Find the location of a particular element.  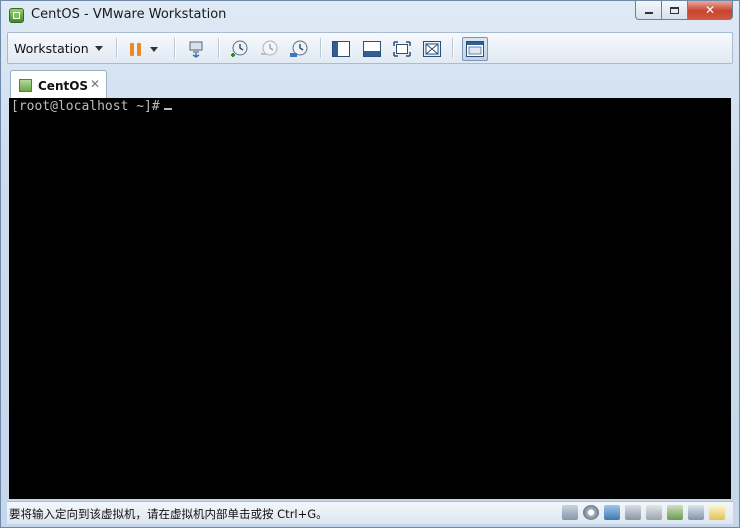

snapshot-icon is located at coordinates (239, 48).